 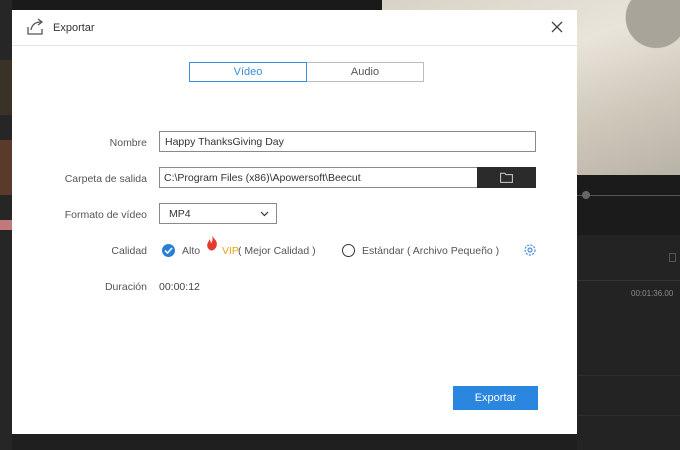 I want to click on media-panel-strip, so click(x=6, y=225).